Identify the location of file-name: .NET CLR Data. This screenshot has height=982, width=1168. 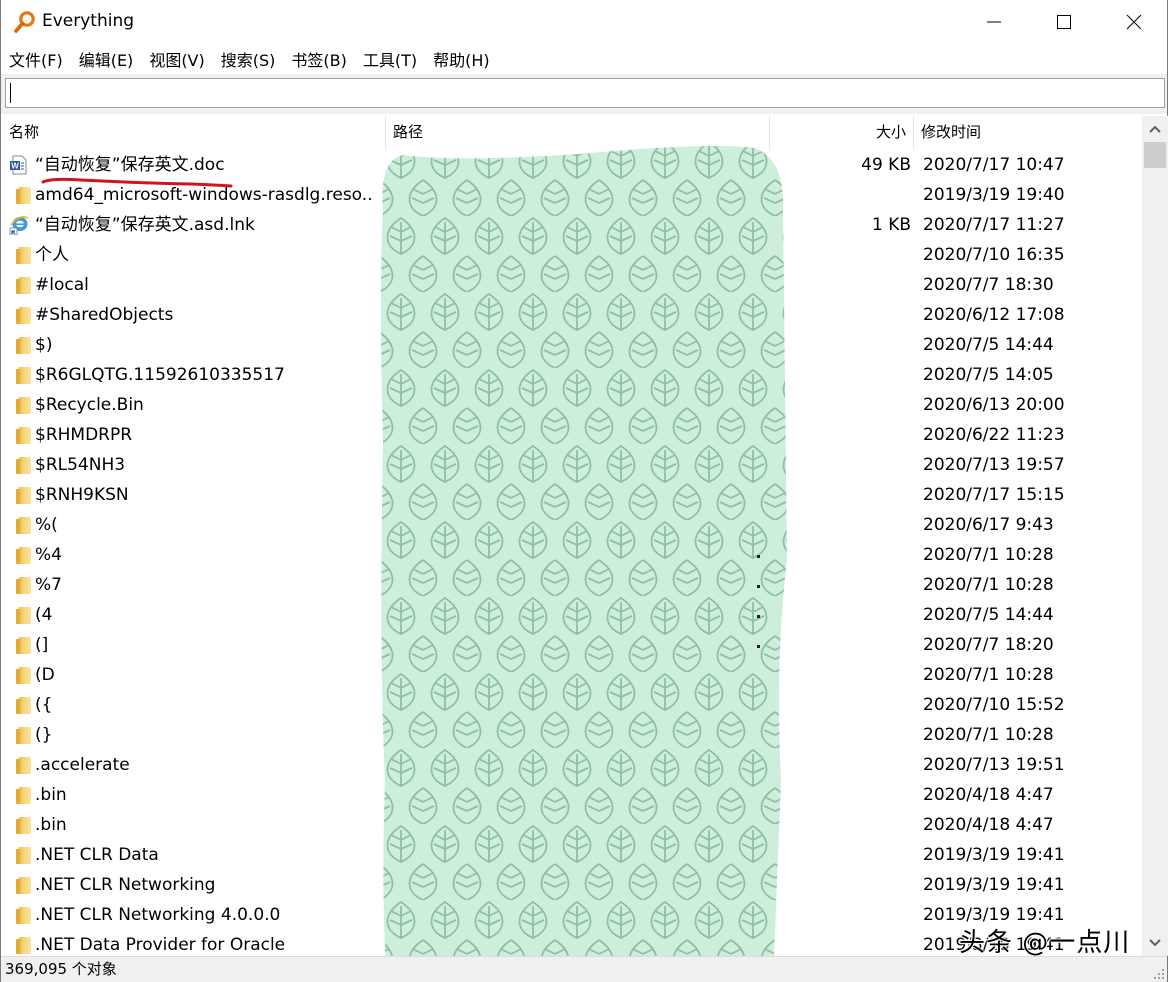
(97, 855).